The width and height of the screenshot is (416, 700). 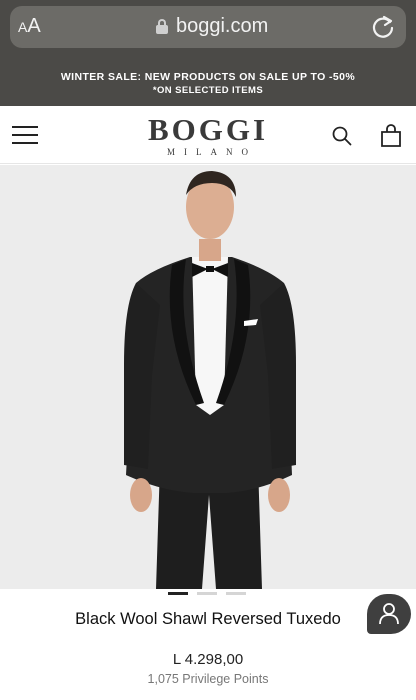 What do you see at coordinates (208, 90) in the screenshot?
I see `sale-banner-note: *ON SELECTED ITEMS` at bounding box center [208, 90].